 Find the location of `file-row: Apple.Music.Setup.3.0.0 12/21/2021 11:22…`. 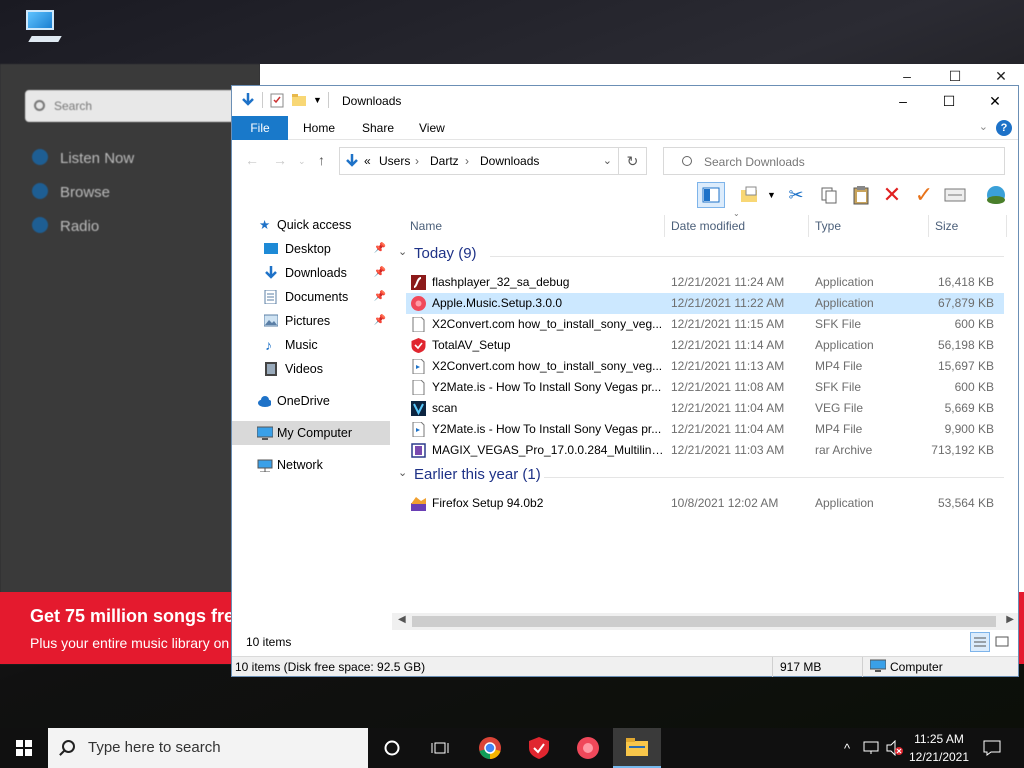

file-row: Apple.Music.Setup.3.0.0 12/21/2021 11:22… is located at coordinates (705, 303).